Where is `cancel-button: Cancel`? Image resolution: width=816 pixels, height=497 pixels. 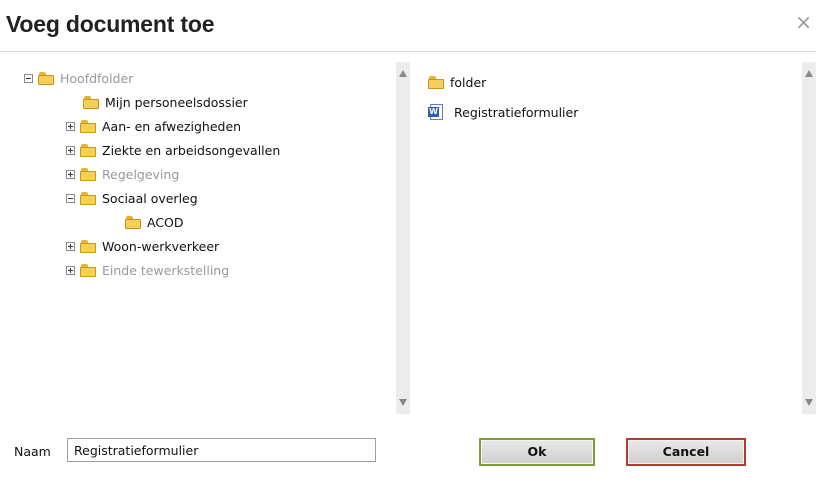 cancel-button: Cancel is located at coordinates (686, 452).